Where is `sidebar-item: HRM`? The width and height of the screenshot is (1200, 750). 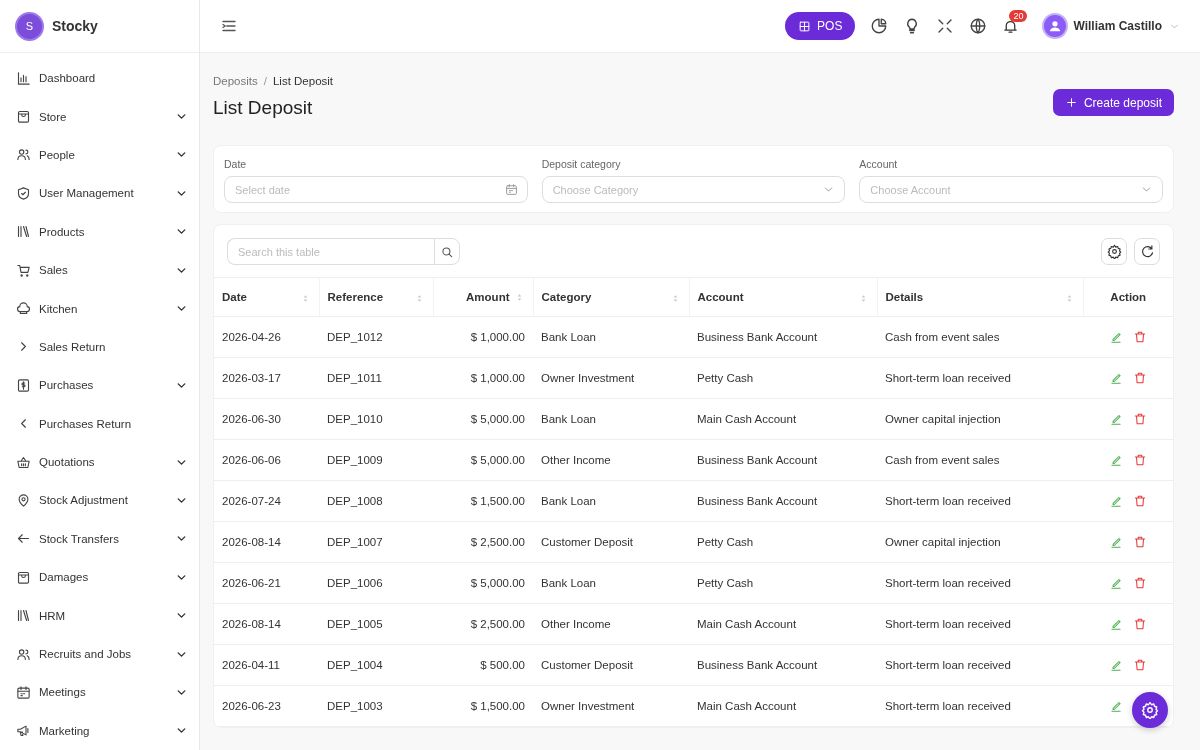 sidebar-item: HRM is located at coordinates (99, 615).